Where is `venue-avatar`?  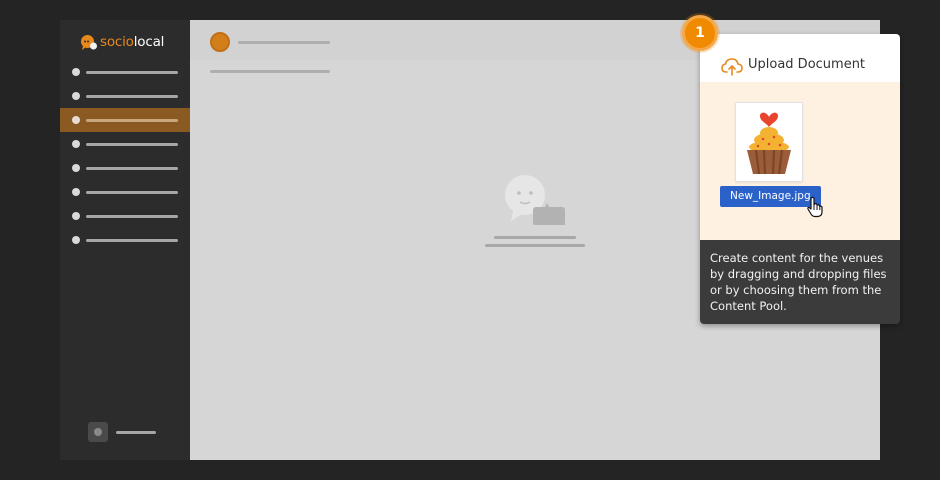 venue-avatar is located at coordinates (220, 42).